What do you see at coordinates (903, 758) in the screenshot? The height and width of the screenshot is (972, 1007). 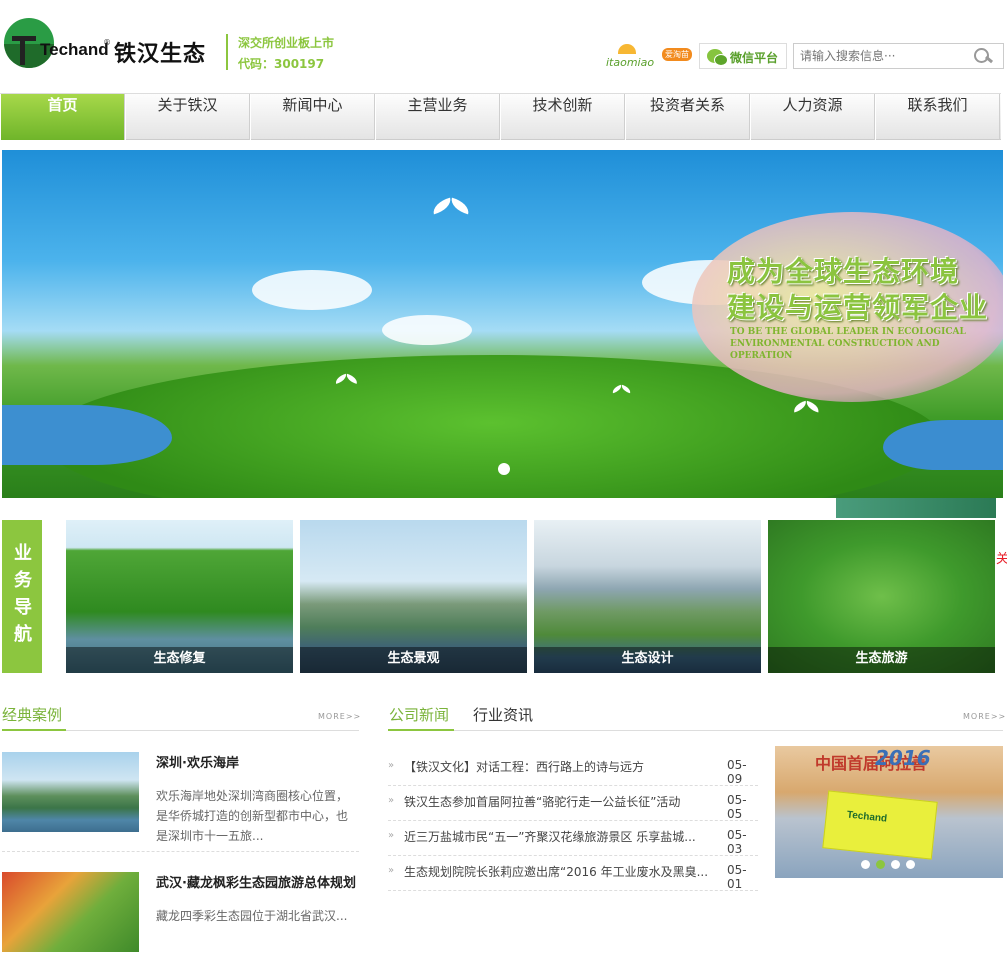 I see `photo-year: 2016` at bounding box center [903, 758].